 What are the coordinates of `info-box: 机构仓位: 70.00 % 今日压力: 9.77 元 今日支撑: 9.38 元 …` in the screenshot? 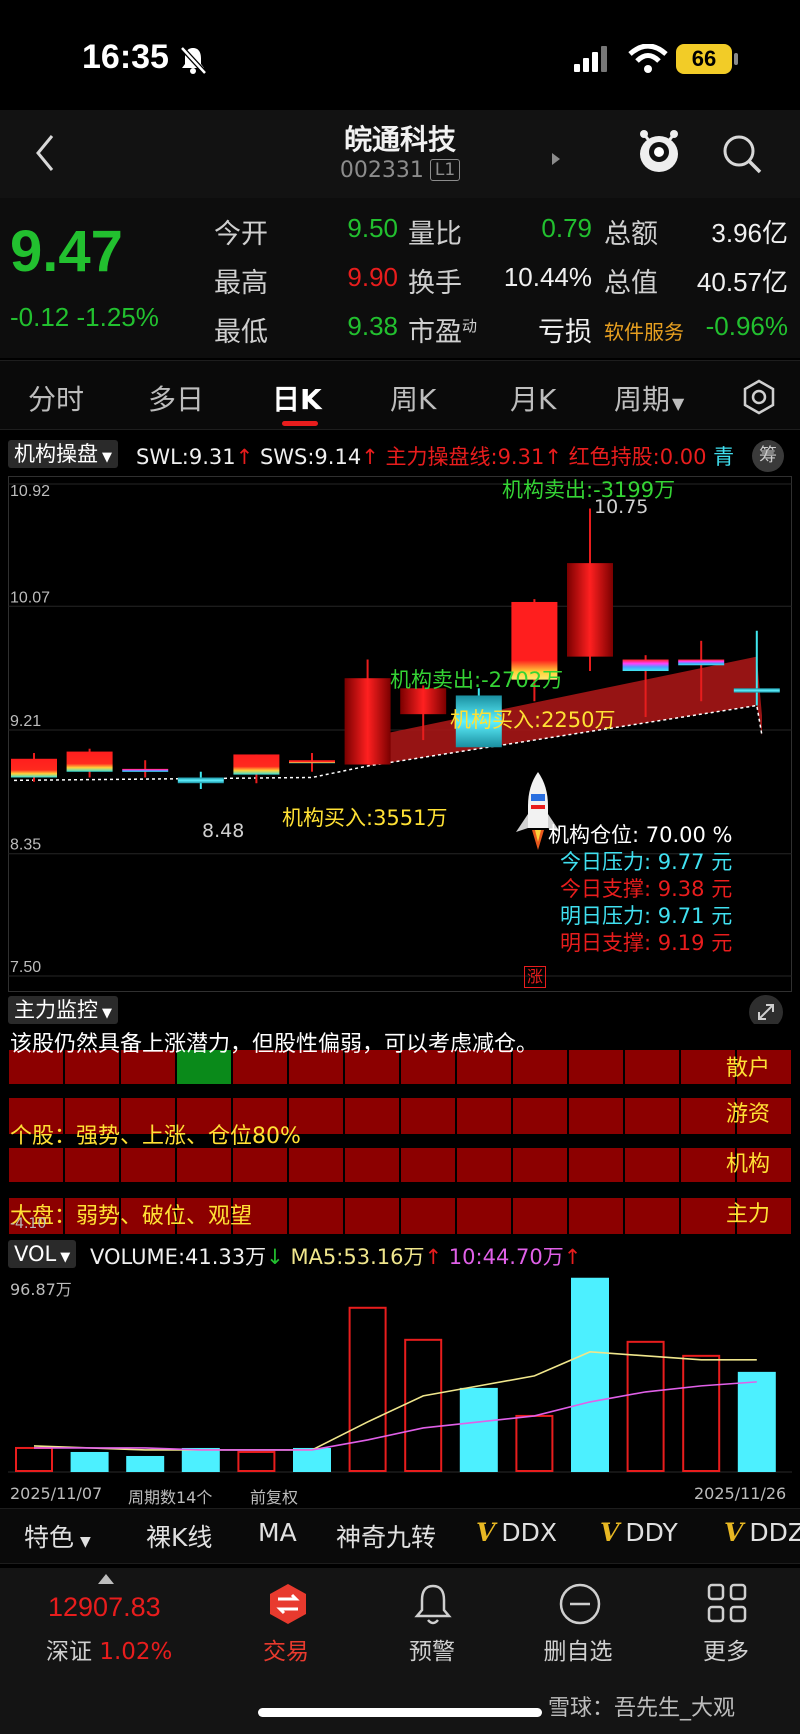 It's located at (640, 889).